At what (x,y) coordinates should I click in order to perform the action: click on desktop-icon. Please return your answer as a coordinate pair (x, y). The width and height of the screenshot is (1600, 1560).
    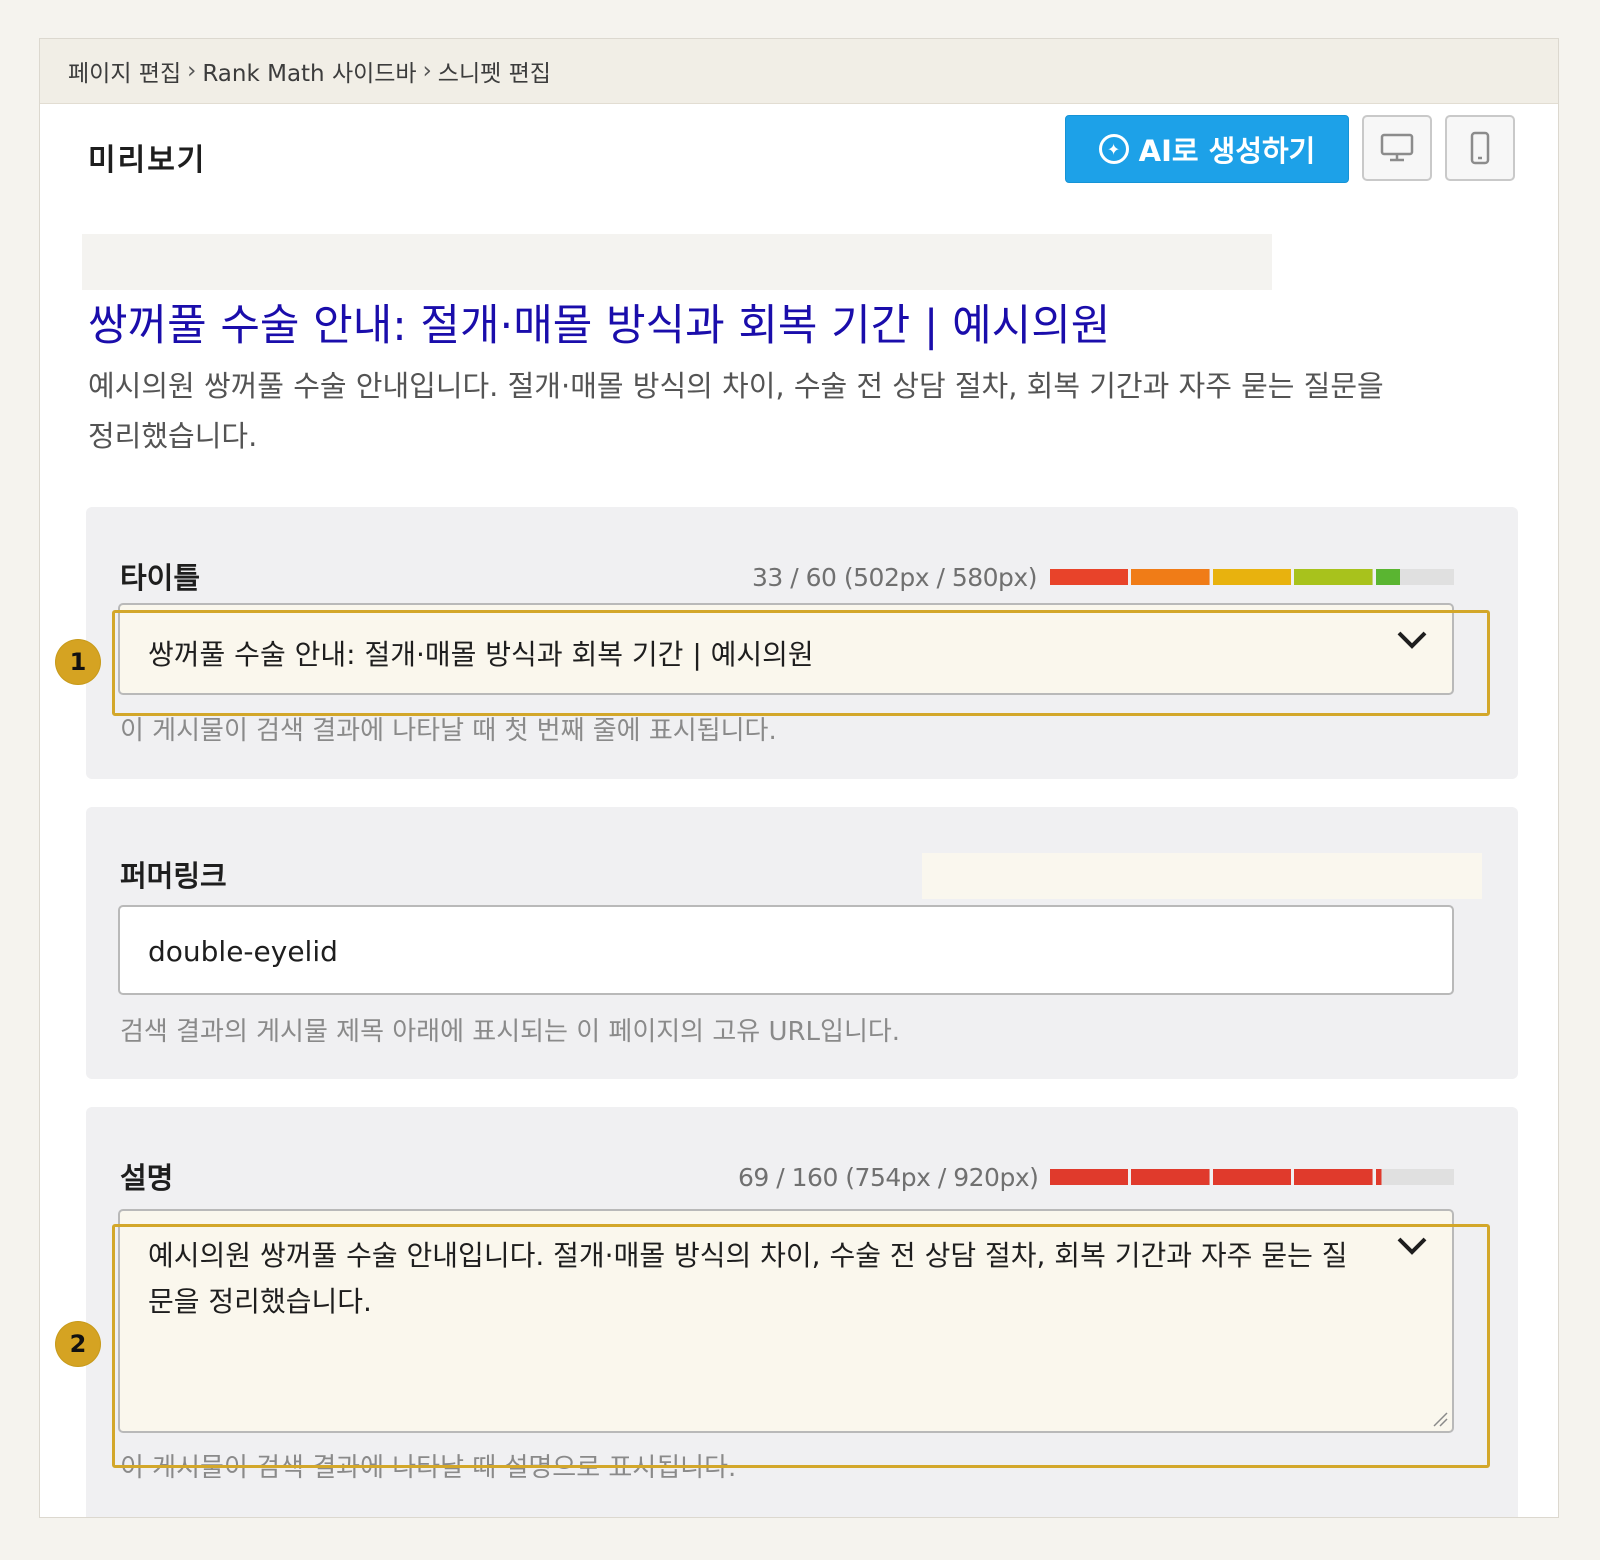
    Looking at the image, I should click on (1397, 147).